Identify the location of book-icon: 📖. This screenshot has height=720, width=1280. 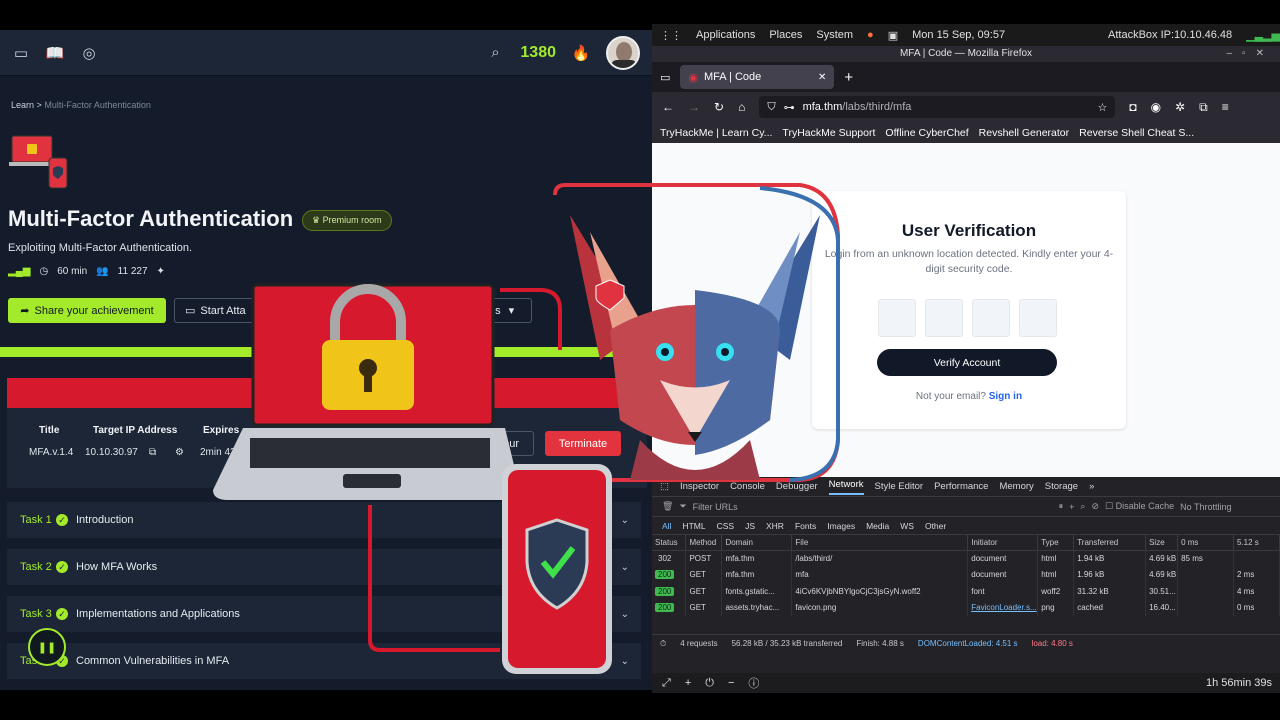
(55, 53).